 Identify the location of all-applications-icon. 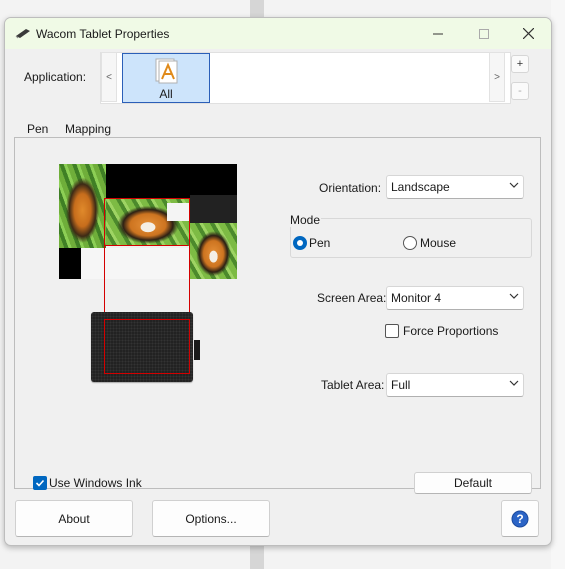
(166, 71).